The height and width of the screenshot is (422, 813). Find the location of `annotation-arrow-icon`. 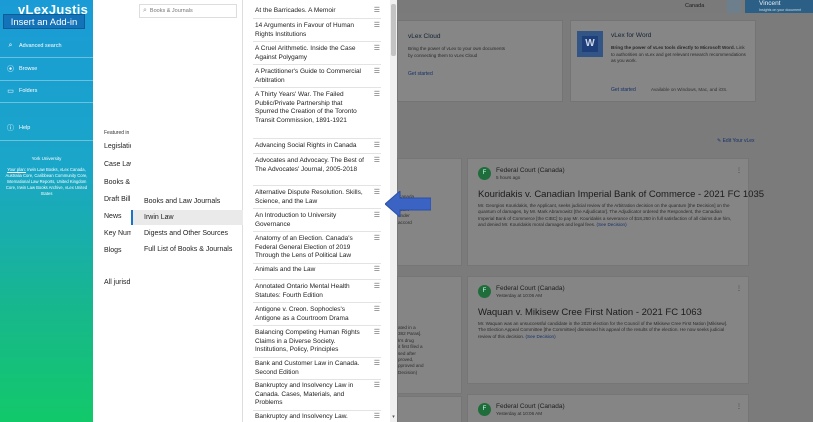

annotation-arrow-icon is located at coordinates (408, 204).